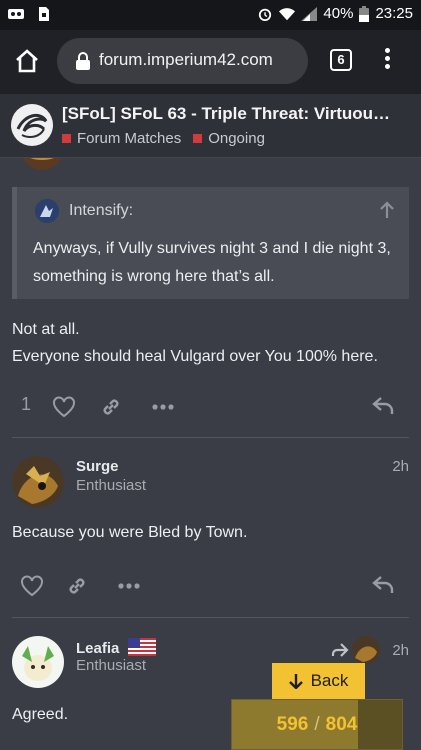 The width and height of the screenshot is (421, 750). Describe the element at coordinates (387, 210) in the screenshot. I see `arrow-up-icon` at that location.